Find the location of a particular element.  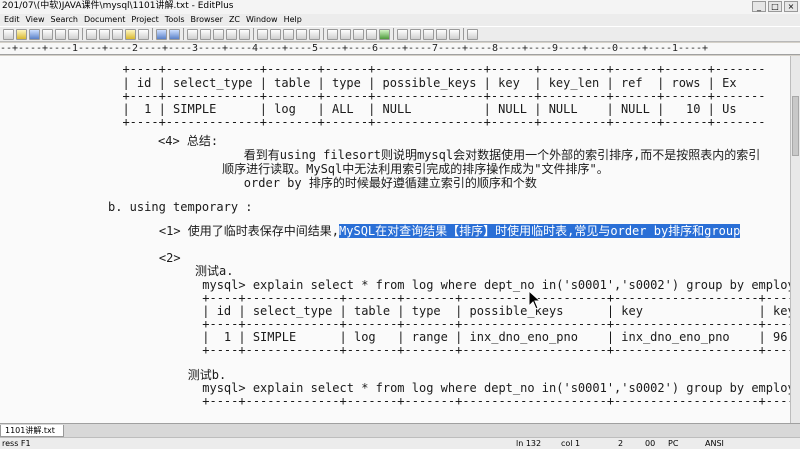

menu-edit: Edit is located at coordinates (13, 20).